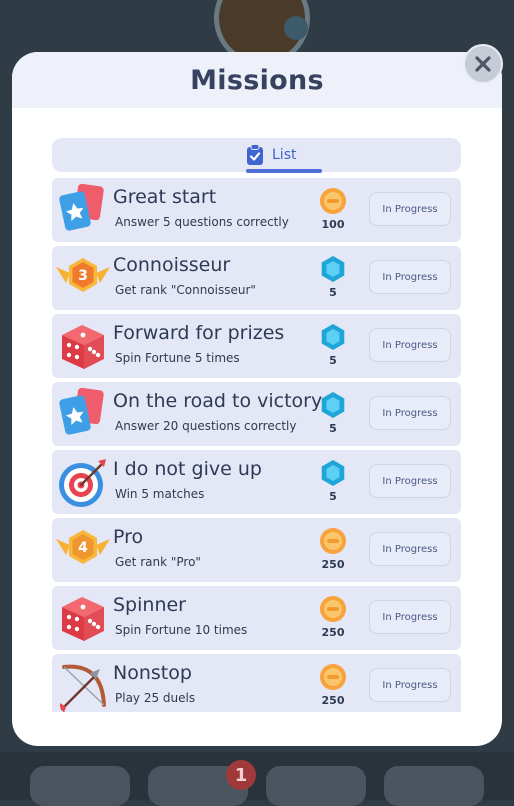 The image size is (514, 806). What do you see at coordinates (206, 426) in the screenshot?
I see `mission-description: Answer 20 questions correctly` at bounding box center [206, 426].